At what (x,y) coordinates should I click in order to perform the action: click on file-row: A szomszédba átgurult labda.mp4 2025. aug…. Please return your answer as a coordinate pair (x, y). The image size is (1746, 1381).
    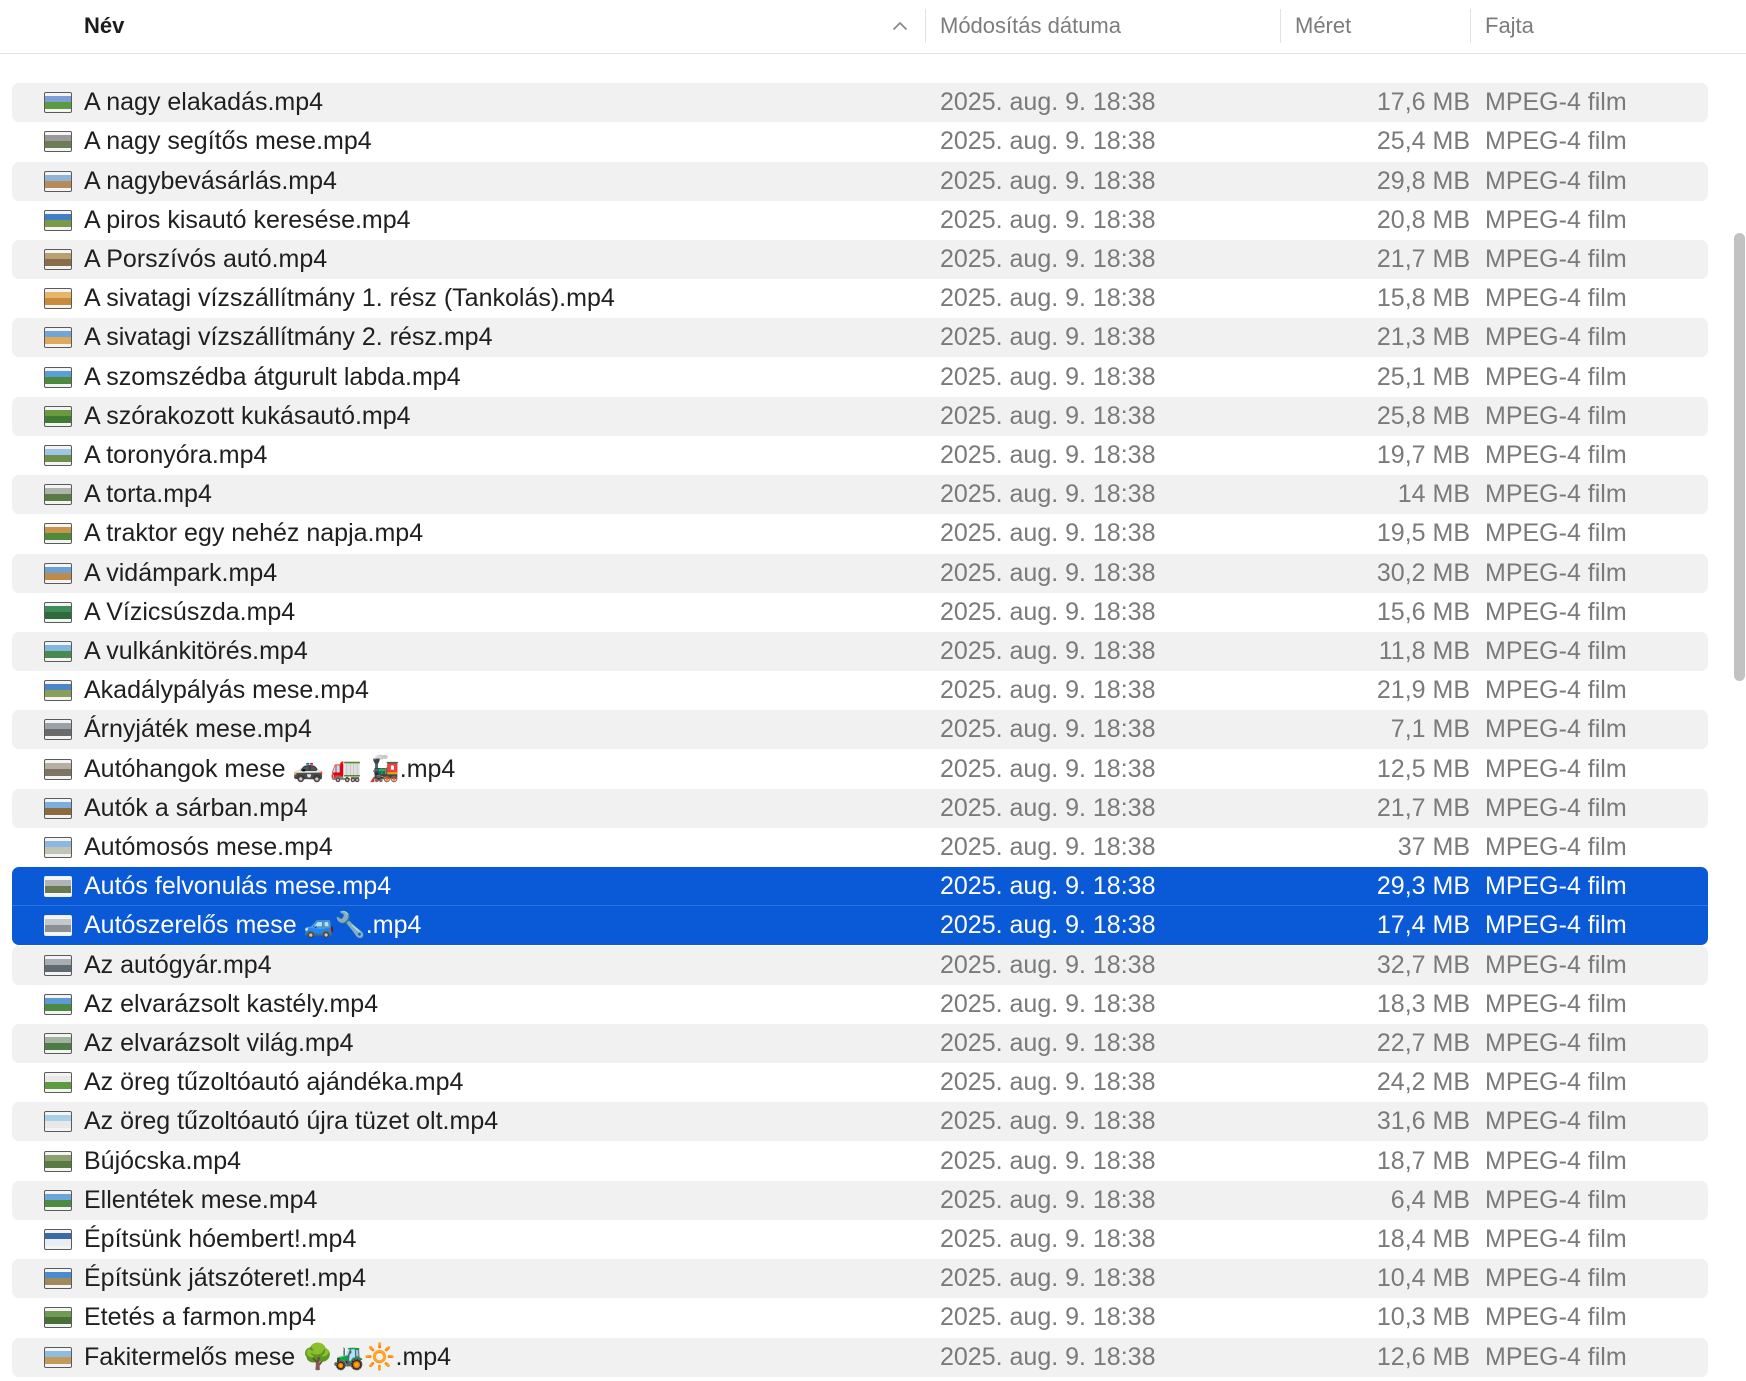
    Looking at the image, I should click on (860, 377).